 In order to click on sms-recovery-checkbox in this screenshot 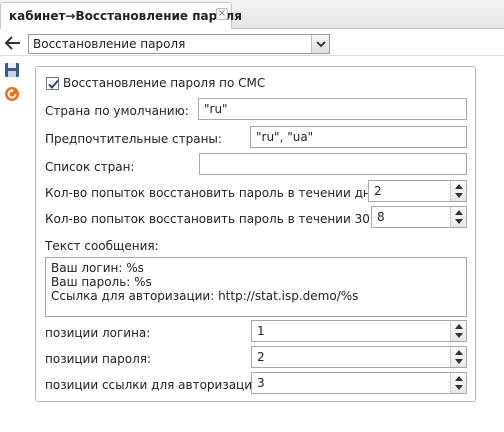, I will do `click(52, 83)`.